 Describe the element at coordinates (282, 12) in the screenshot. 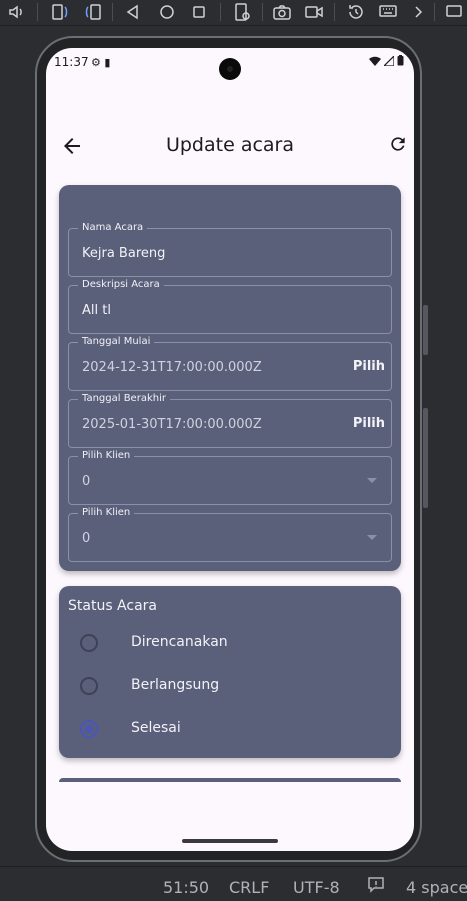

I see `screenshot-icon` at that location.